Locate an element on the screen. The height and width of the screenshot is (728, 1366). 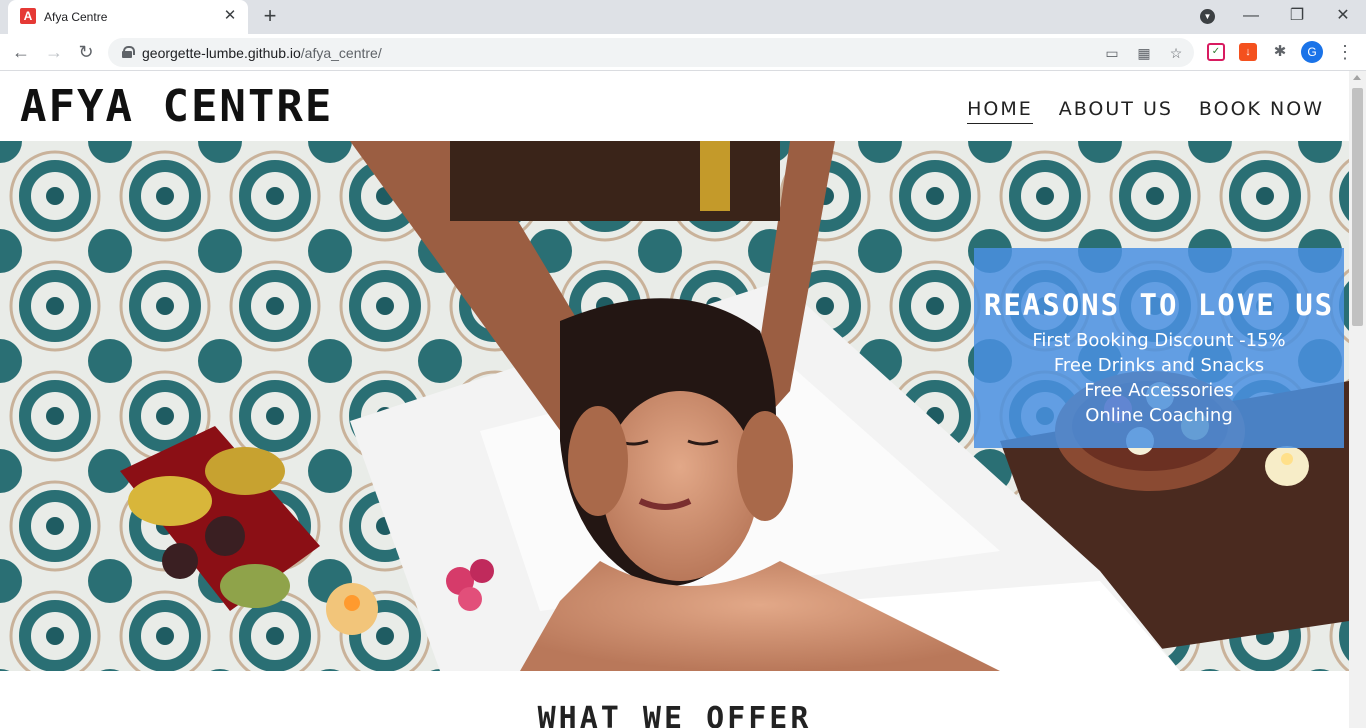
profile-avatar: G is located at coordinates (1312, 52).